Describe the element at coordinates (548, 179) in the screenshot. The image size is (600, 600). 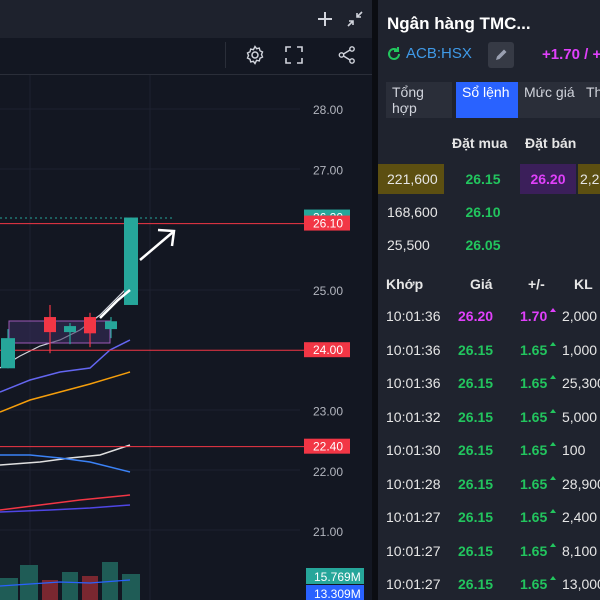
I see `sell-price: 26.20` at that location.